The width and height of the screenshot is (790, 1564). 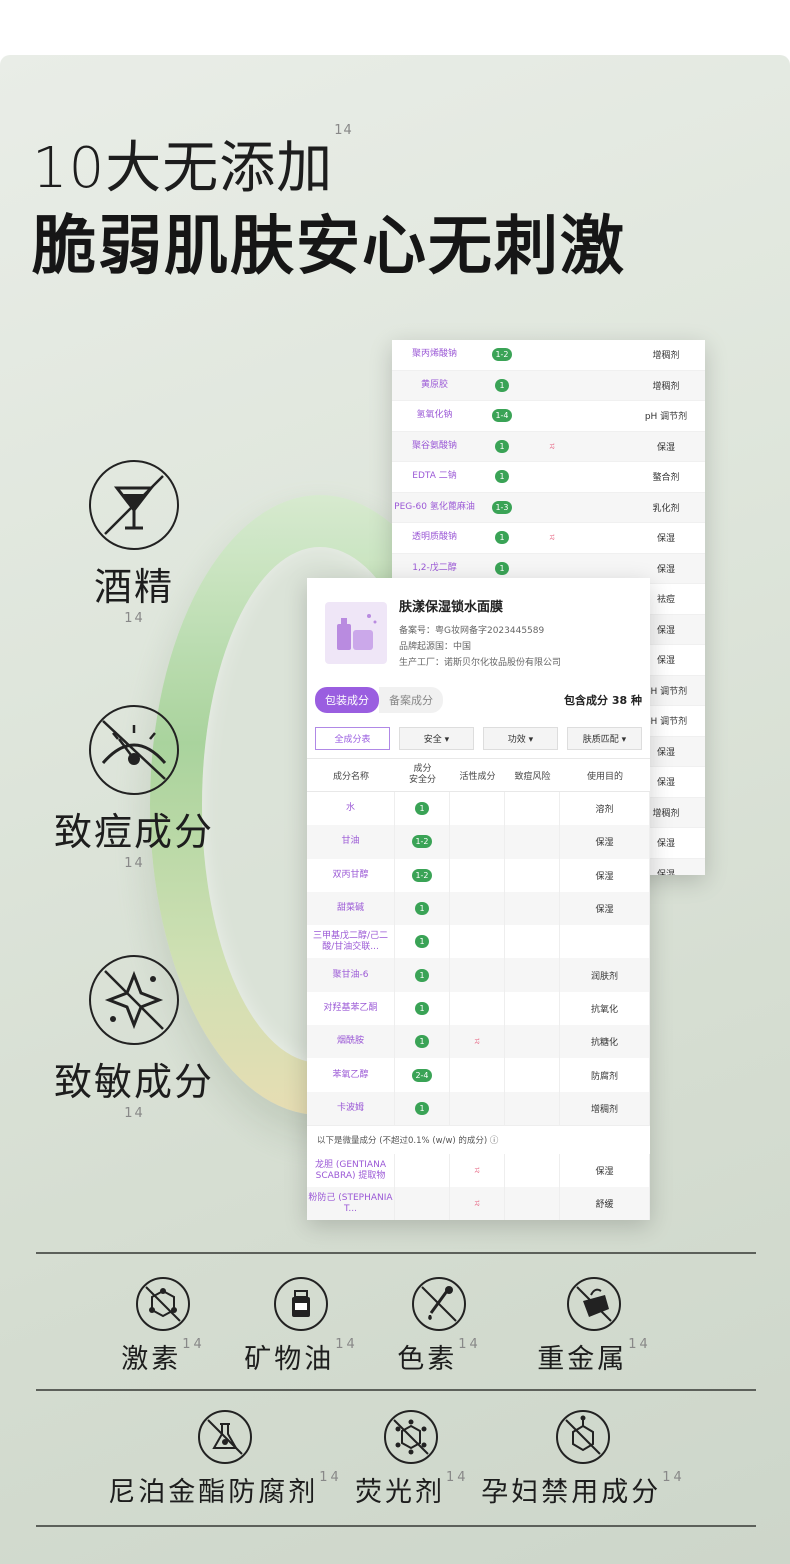 What do you see at coordinates (480, 663) in the screenshot?
I see `product-factory: 生产工厂：诺斯贝尔化妆品股份有限公司` at bounding box center [480, 663].